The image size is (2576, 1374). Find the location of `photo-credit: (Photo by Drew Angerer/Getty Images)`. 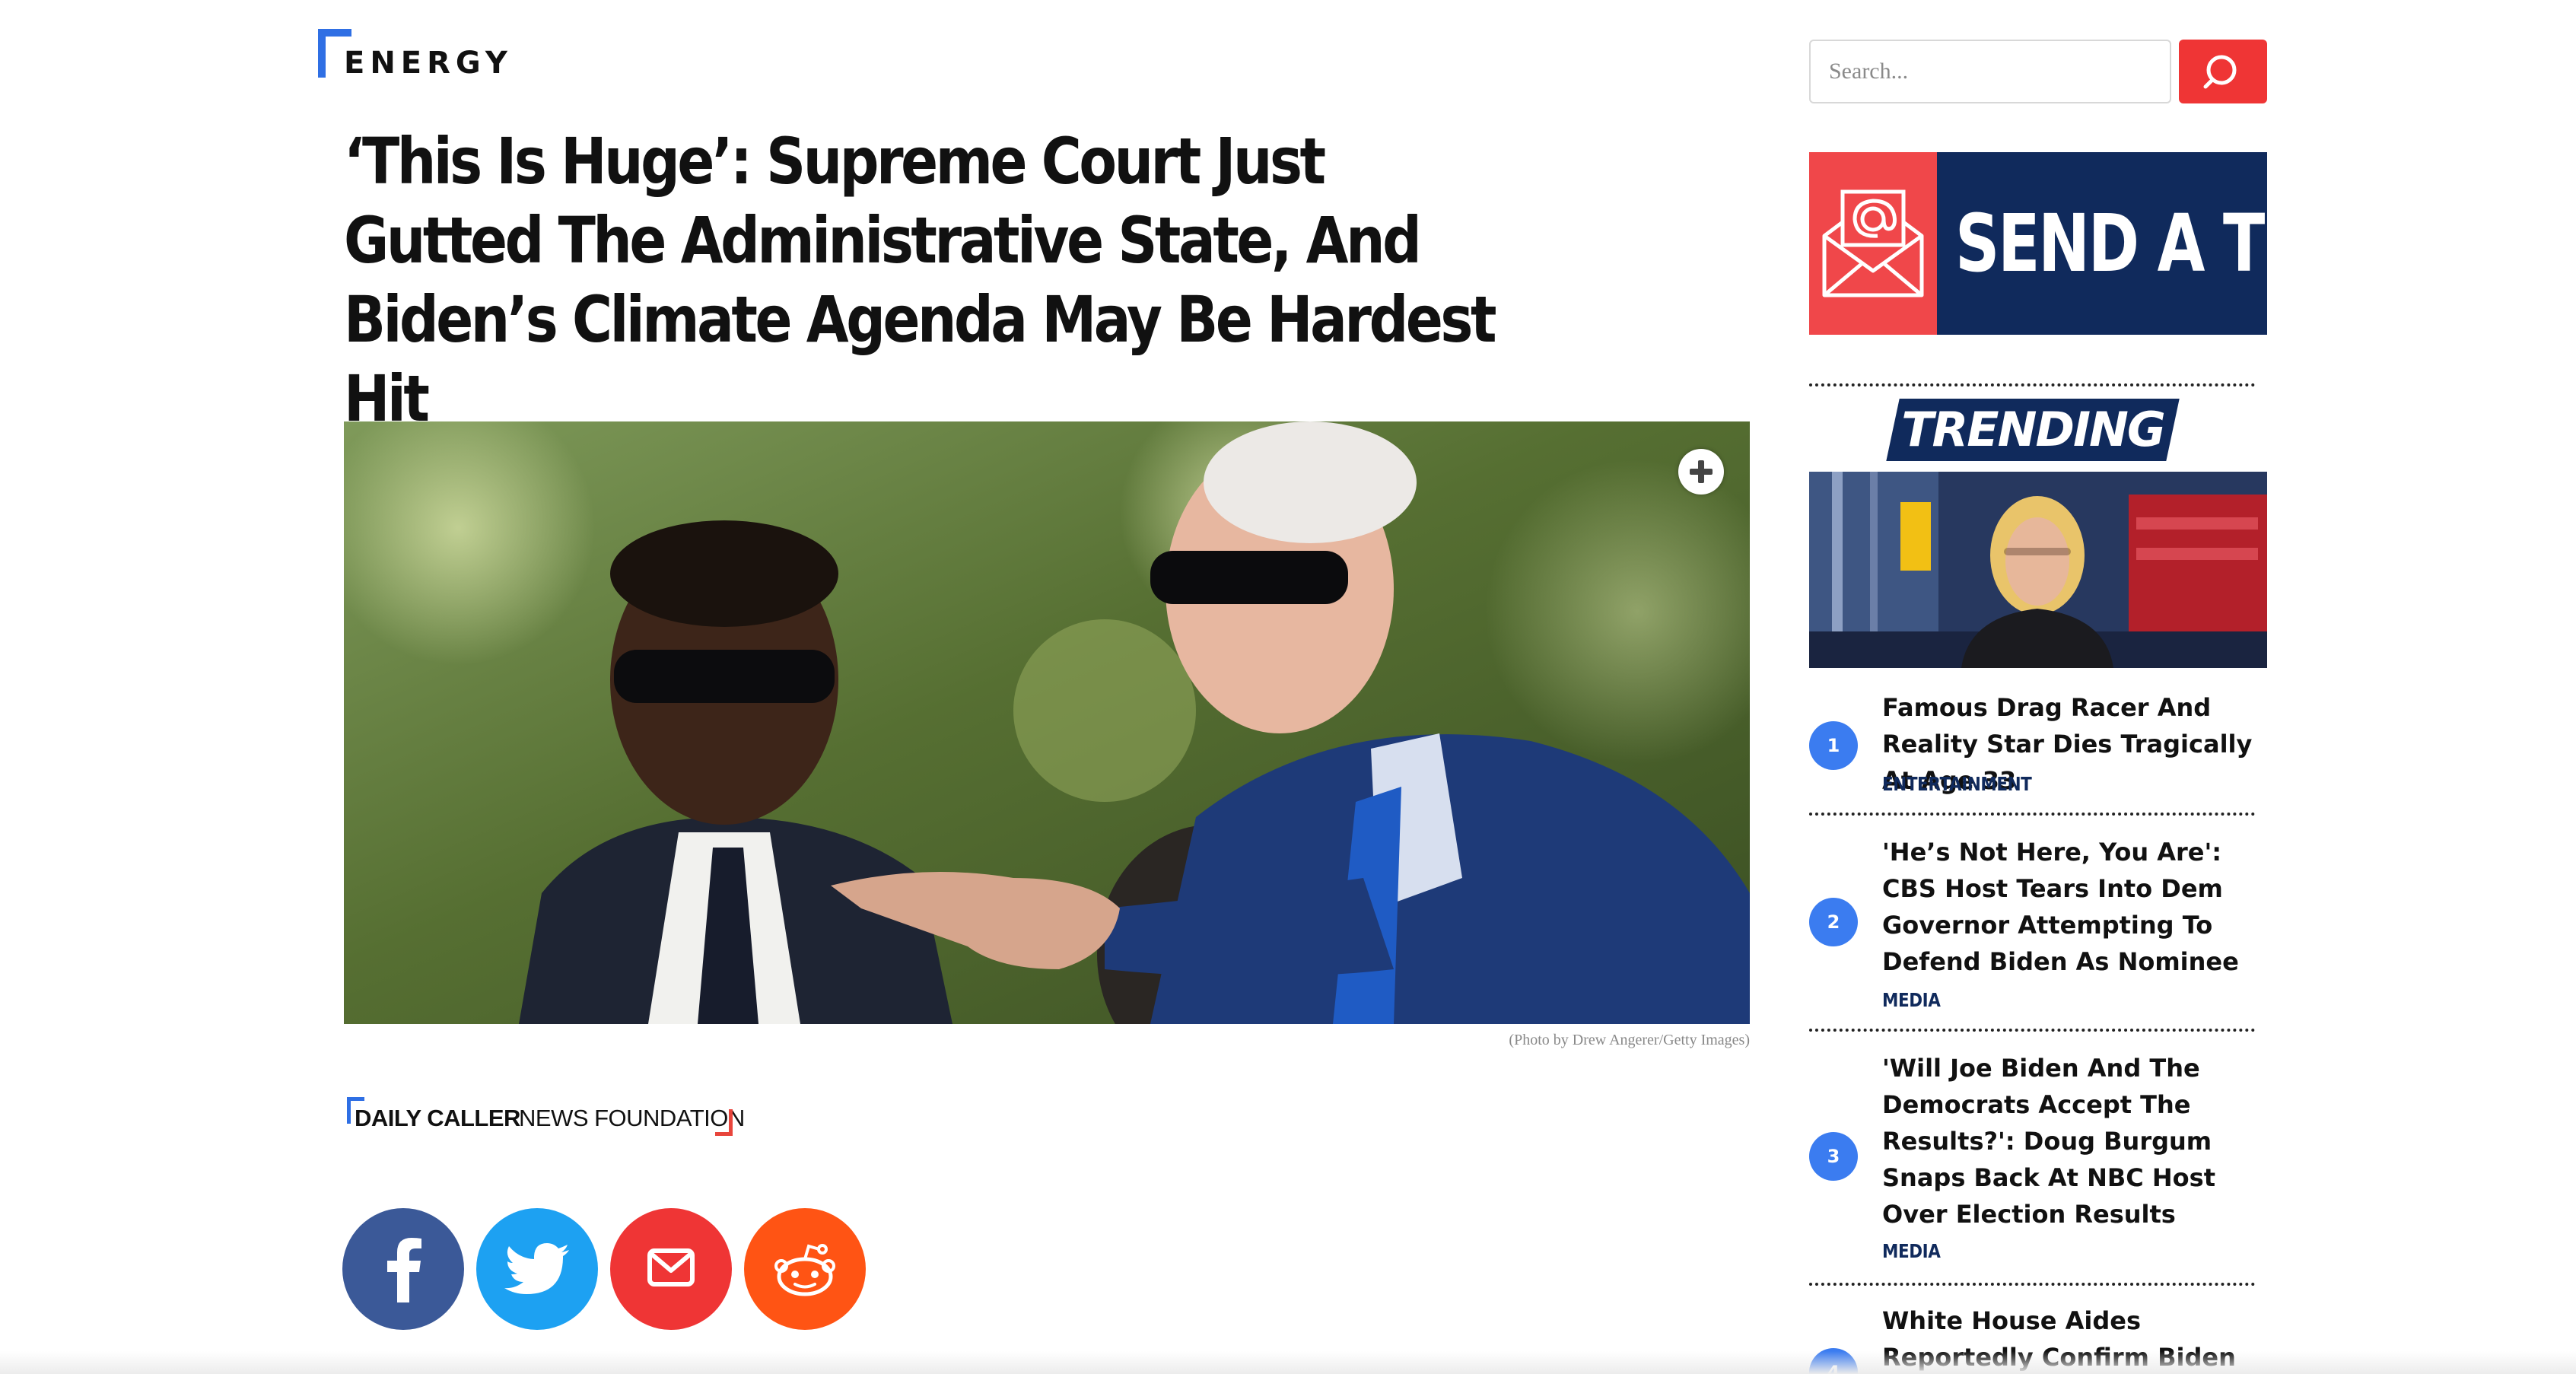

photo-credit: (Photo by Drew Angerer/Getty Images) is located at coordinates (1629, 1040).